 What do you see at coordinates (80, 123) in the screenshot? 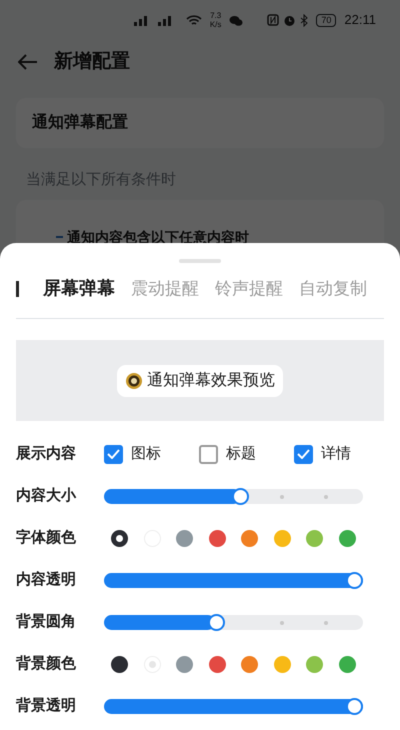
I see `config-card-title: 通知弹幕配置` at bounding box center [80, 123].